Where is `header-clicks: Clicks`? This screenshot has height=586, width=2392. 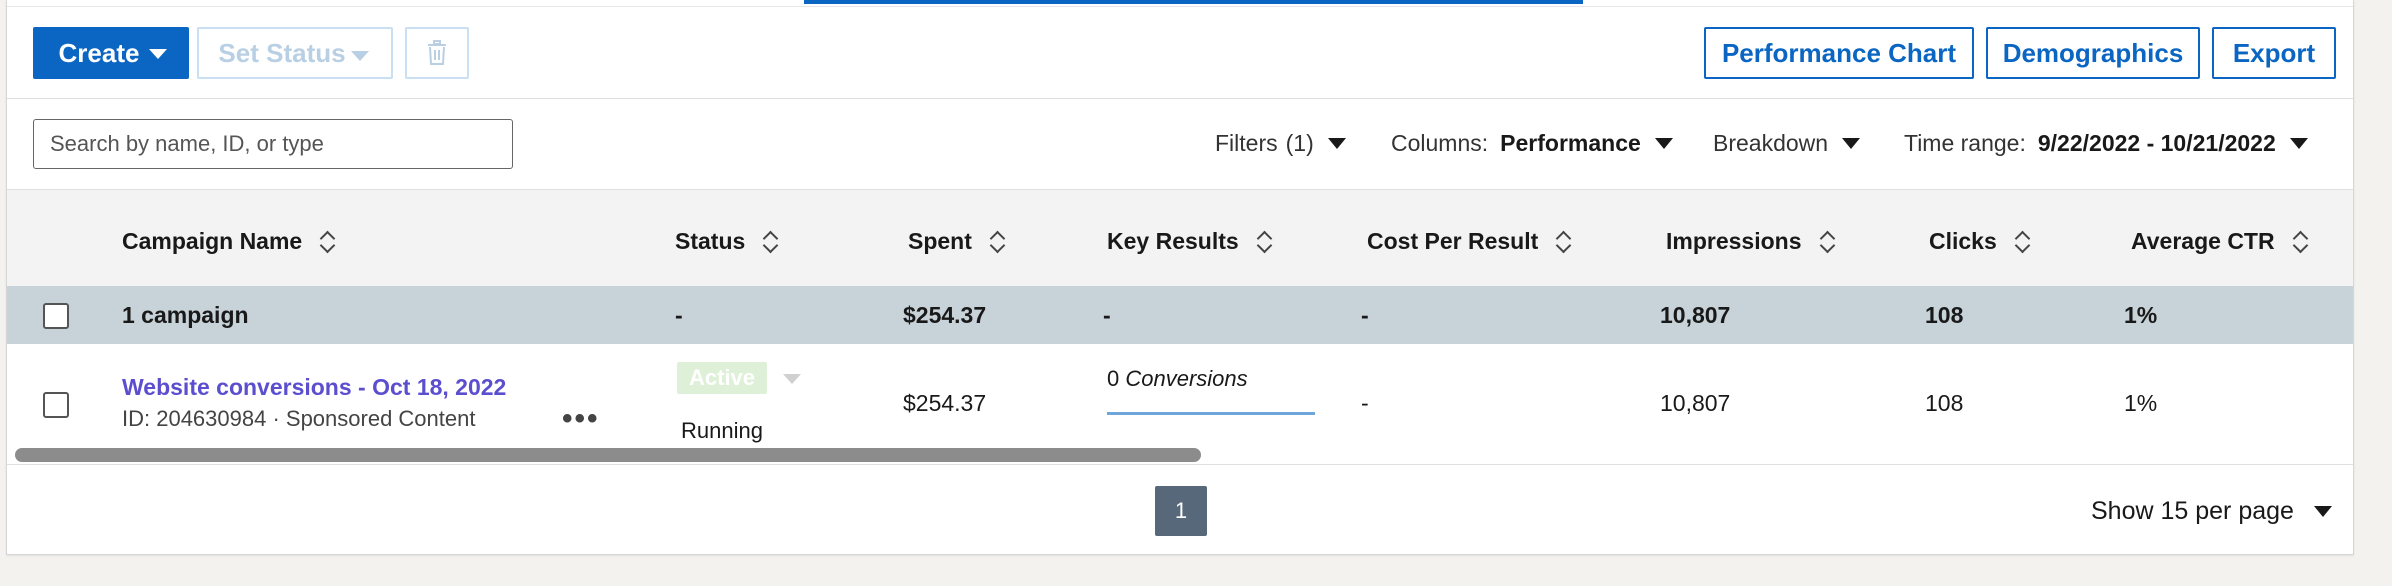 header-clicks: Clicks is located at coordinates (1979, 241).